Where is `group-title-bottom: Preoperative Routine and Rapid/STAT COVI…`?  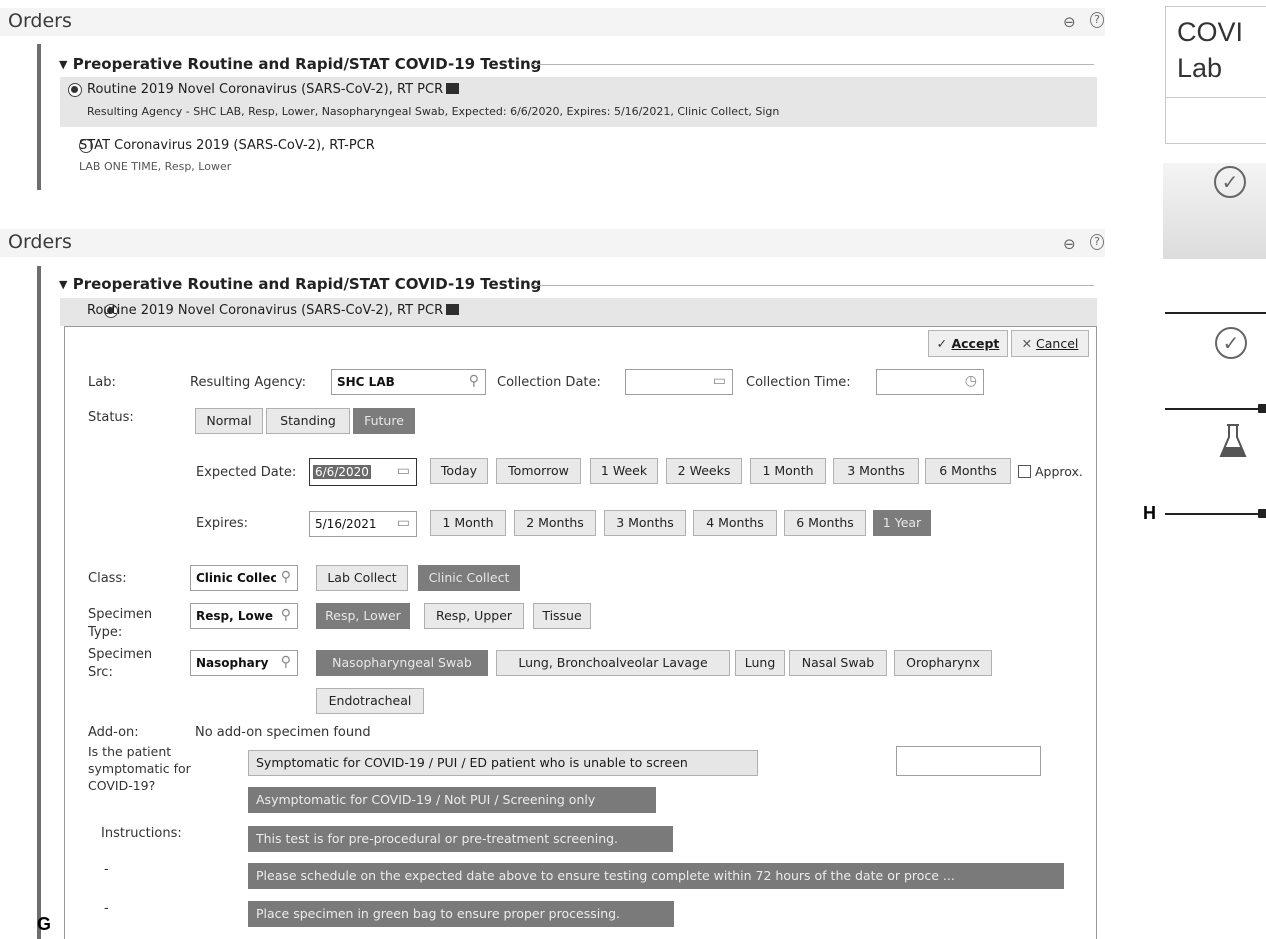 group-title-bottom: Preoperative Routine and Rapid/STAT COVI… is located at coordinates (307, 284).